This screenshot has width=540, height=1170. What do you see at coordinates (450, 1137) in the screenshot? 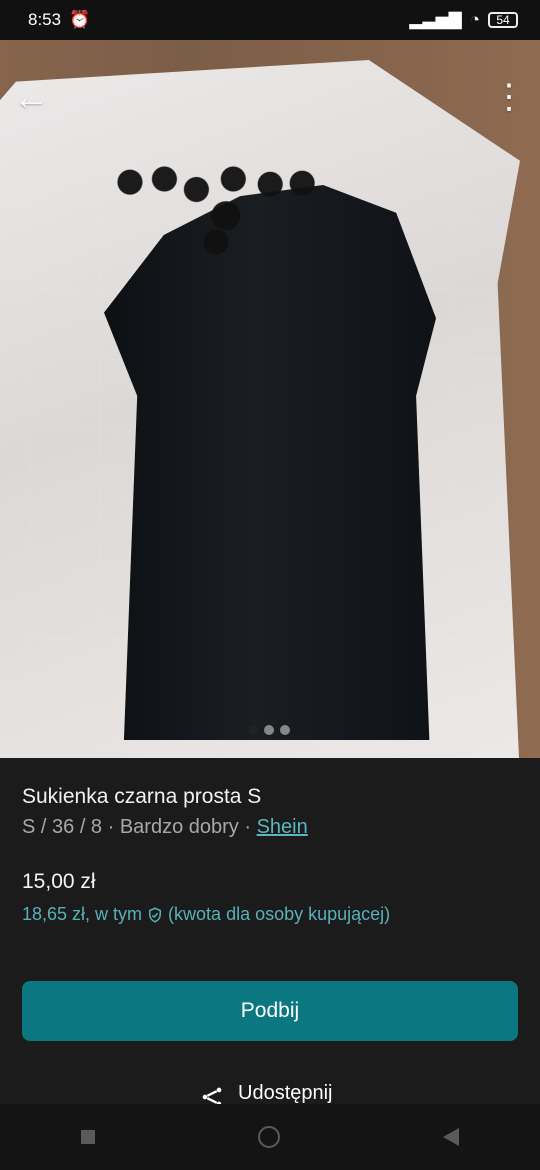
I see `system-back-button` at bounding box center [450, 1137].